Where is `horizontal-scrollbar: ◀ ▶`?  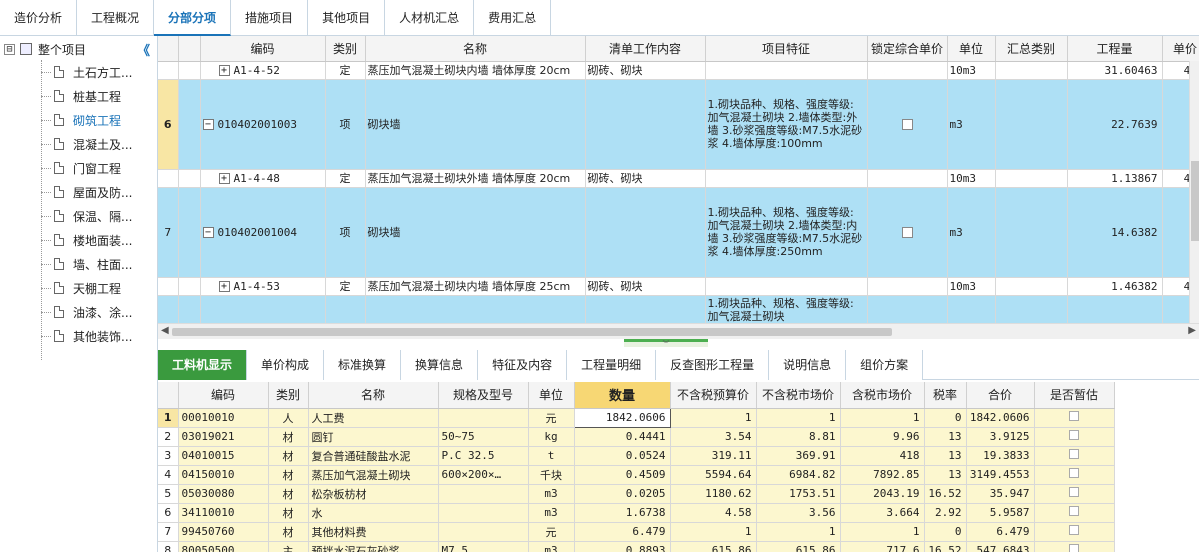
horizontal-scrollbar: ◀ ▶ is located at coordinates (678, 331).